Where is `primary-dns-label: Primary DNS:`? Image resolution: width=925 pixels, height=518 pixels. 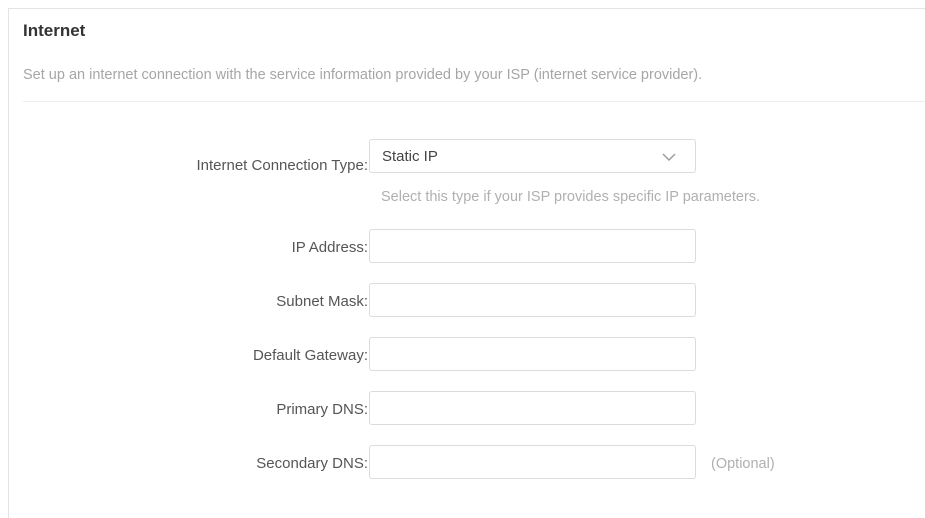
primary-dns-label: Primary DNS: is located at coordinates (322, 409).